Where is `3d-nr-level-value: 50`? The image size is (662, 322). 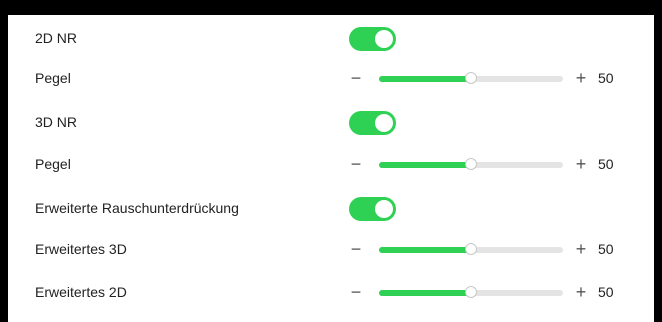 3d-nr-level-value: 50 is located at coordinates (606, 164).